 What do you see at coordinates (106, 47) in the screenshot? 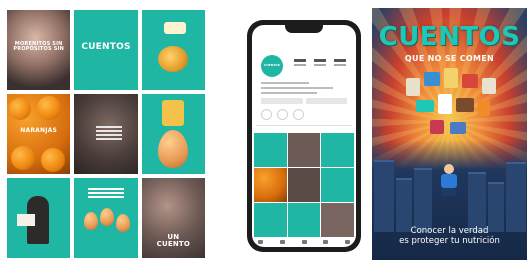
I see `tile-caption: CUENTOS` at bounding box center [106, 47].